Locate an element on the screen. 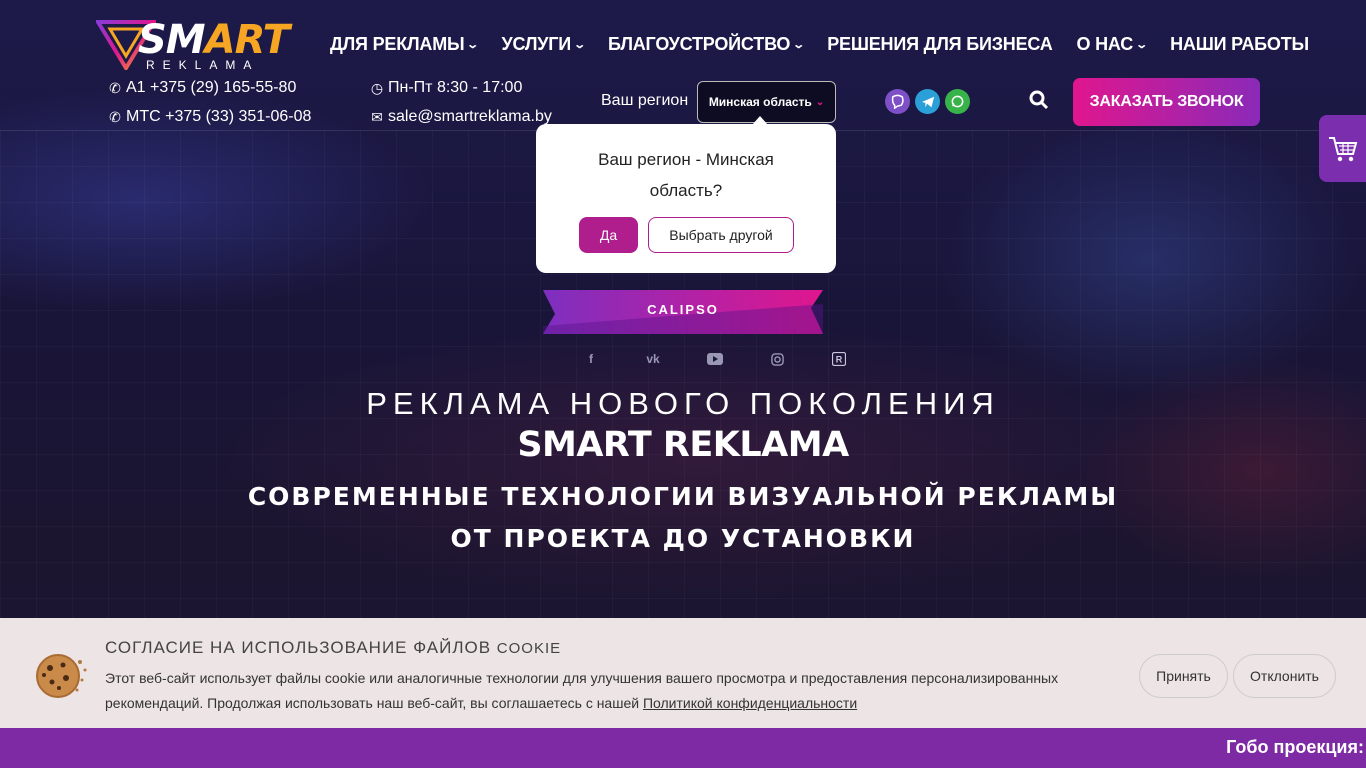 This screenshot has width=1366, height=768. vk-icon: vk is located at coordinates (653, 359).